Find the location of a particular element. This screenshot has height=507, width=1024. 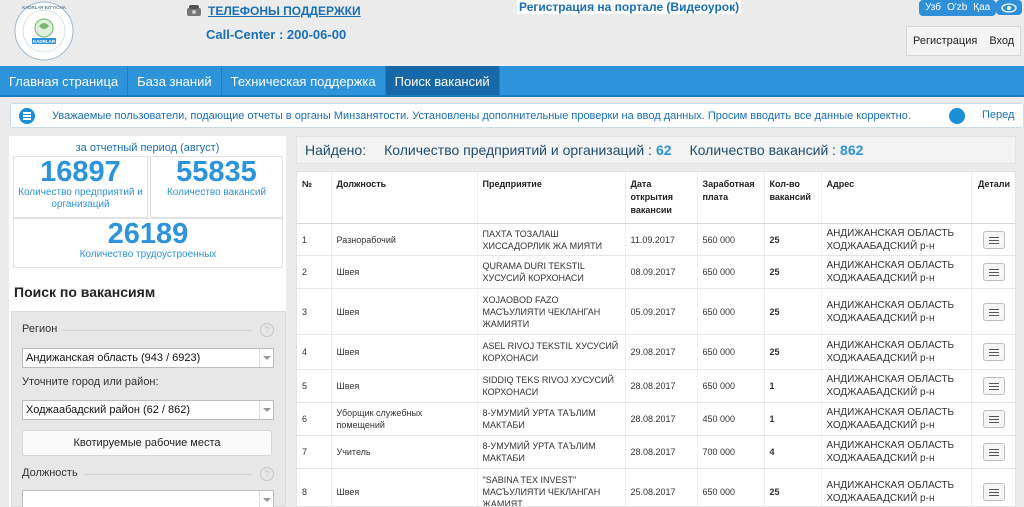

register-link: Регистрация is located at coordinates (945, 41).